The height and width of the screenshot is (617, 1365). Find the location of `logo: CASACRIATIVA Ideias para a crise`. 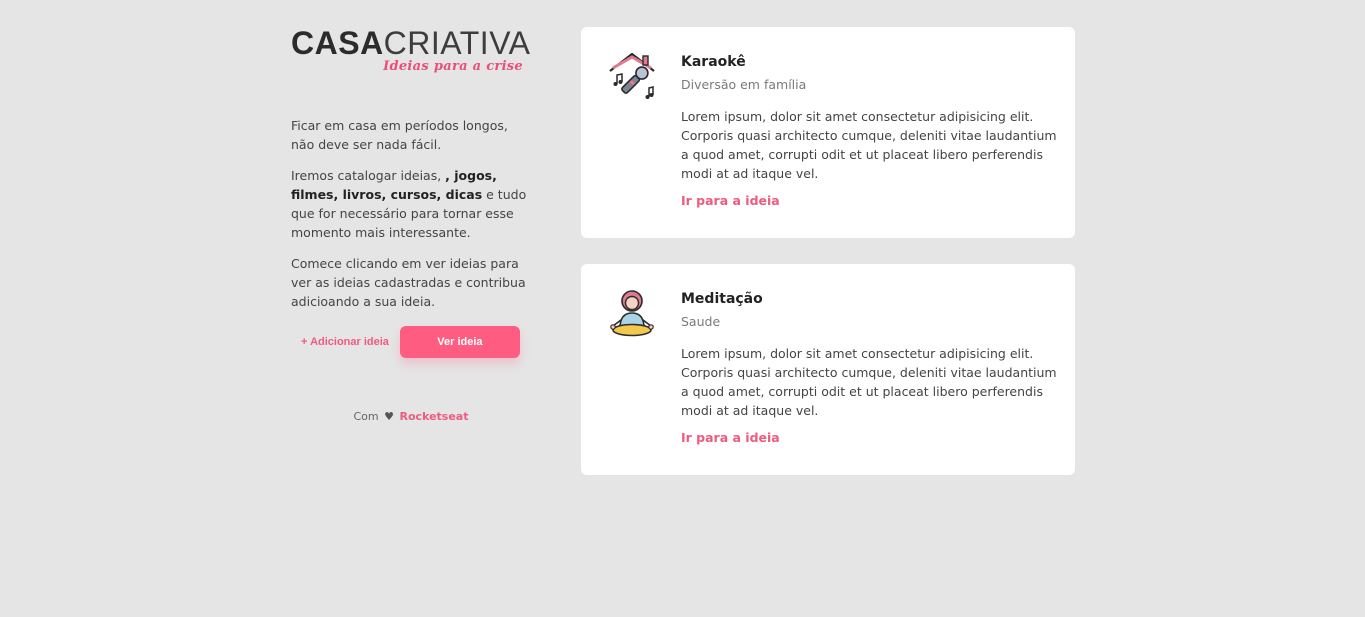

logo: CASACRIATIVA Ideias para a crise is located at coordinates (411, 53).